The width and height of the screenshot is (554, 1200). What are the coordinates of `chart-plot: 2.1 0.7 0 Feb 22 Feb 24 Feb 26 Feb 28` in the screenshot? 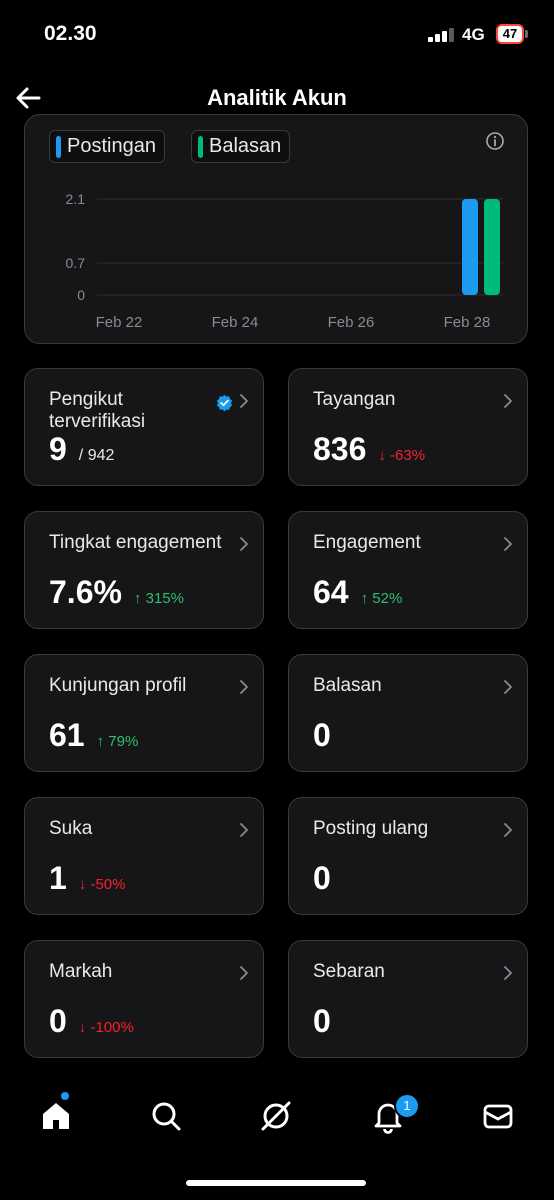 It's located at (284, 261).